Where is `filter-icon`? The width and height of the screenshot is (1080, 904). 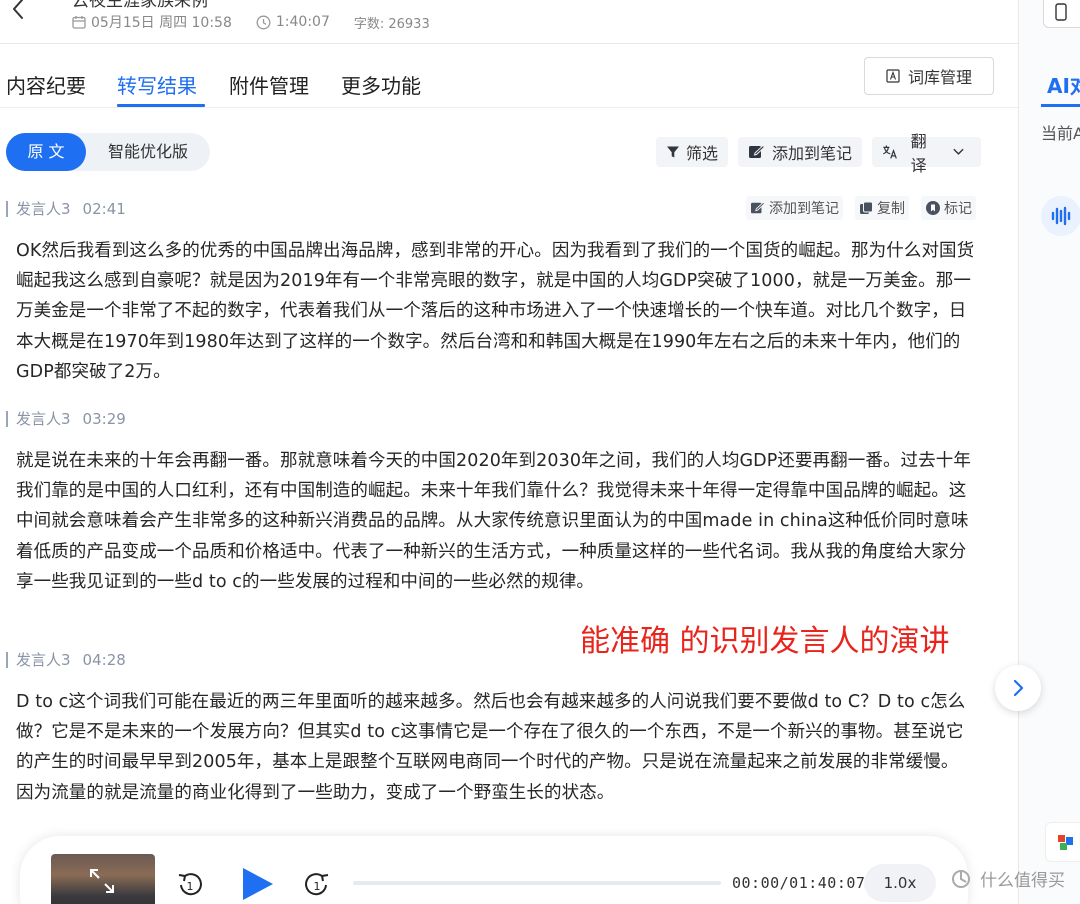
filter-icon is located at coordinates (673, 152).